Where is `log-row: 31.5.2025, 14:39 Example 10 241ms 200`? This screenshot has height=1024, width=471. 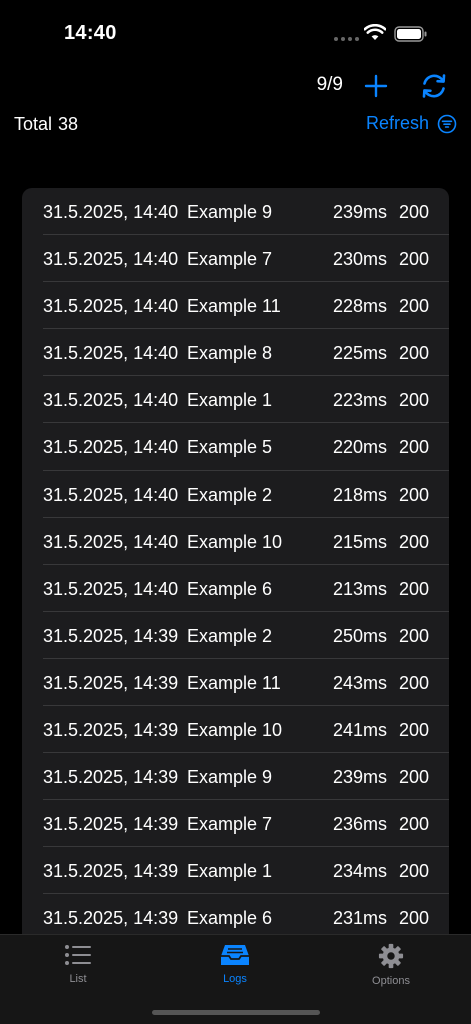
log-row: 31.5.2025, 14:39 Example 10 241ms 200 is located at coordinates (246, 730).